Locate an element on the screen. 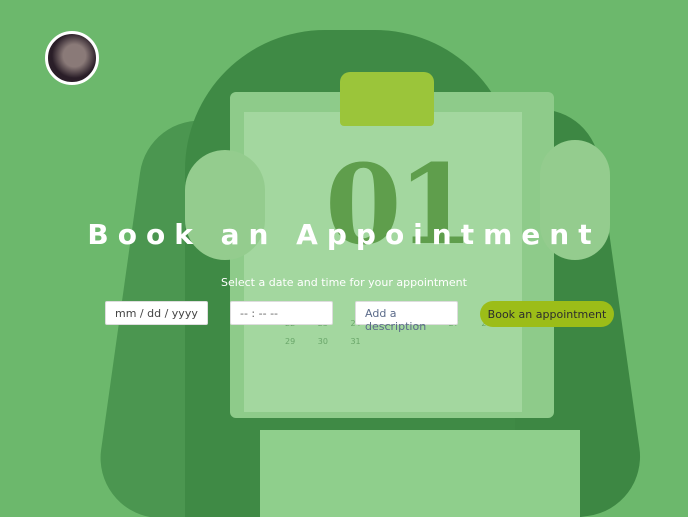 This screenshot has height=517, width=688. description-input: Add a description is located at coordinates (406, 317).